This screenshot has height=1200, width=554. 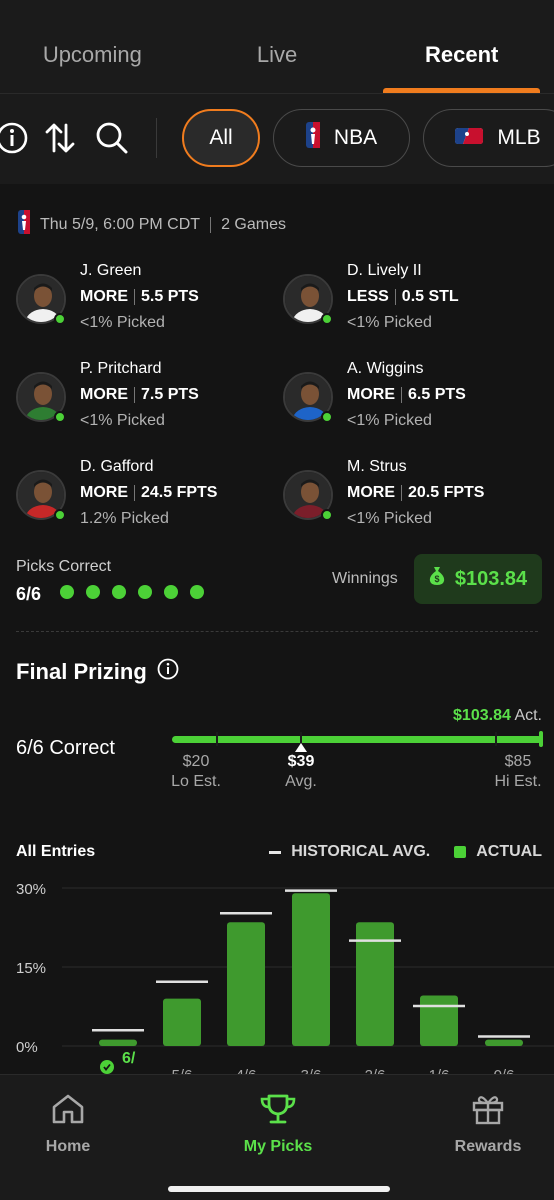 I want to click on pick-line: MORE 5.5 PTS, so click(x=139, y=297).